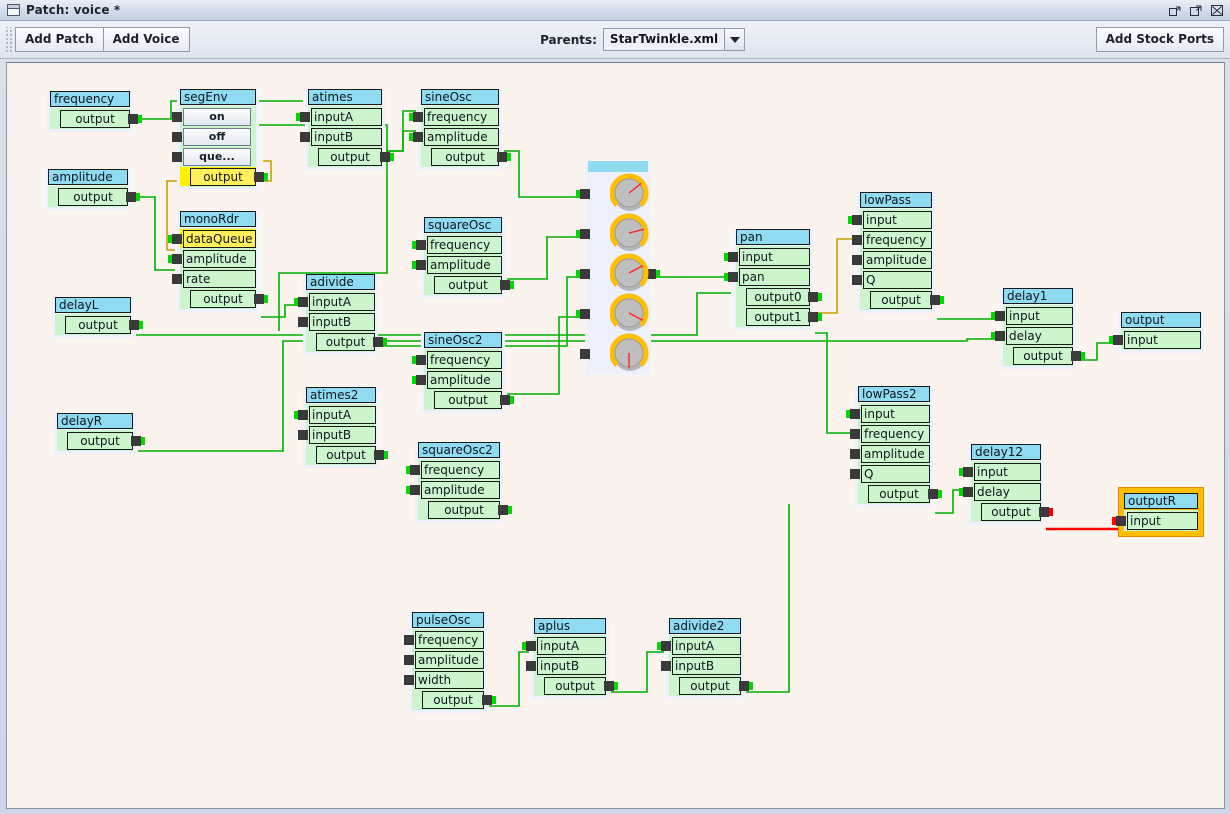 The height and width of the screenshot is (814, 1230). What do you see at coordinates (674, 39) in the screenshot?
I see `parents-select: StarTwinkle.xml` at bounding box center [674, 39].